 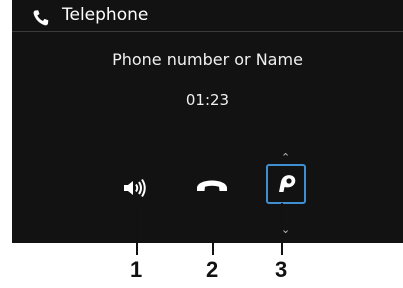 I want to click on callout-number-3: 3, so click(x=281, y=269).